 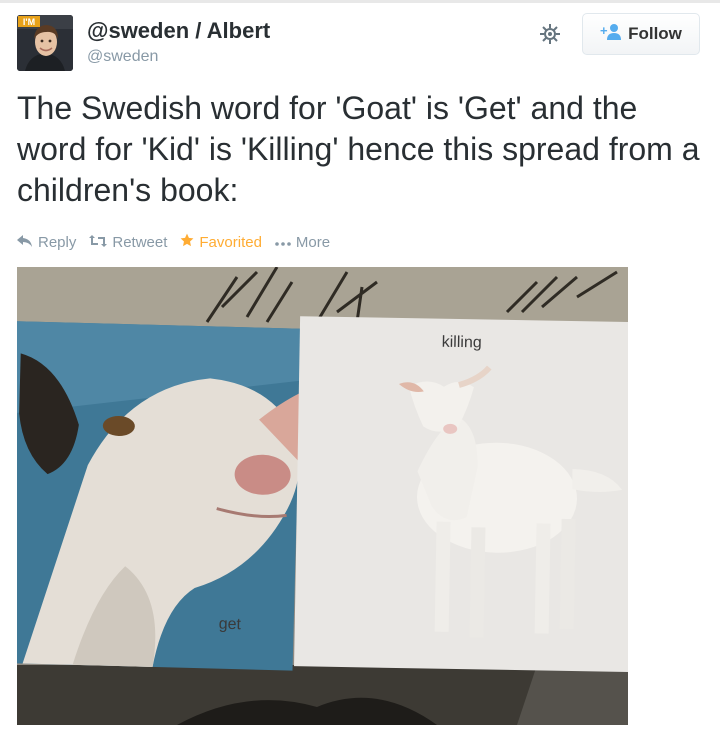 I want to click on favorite-label: Favorited, so click(x=230, y=242).